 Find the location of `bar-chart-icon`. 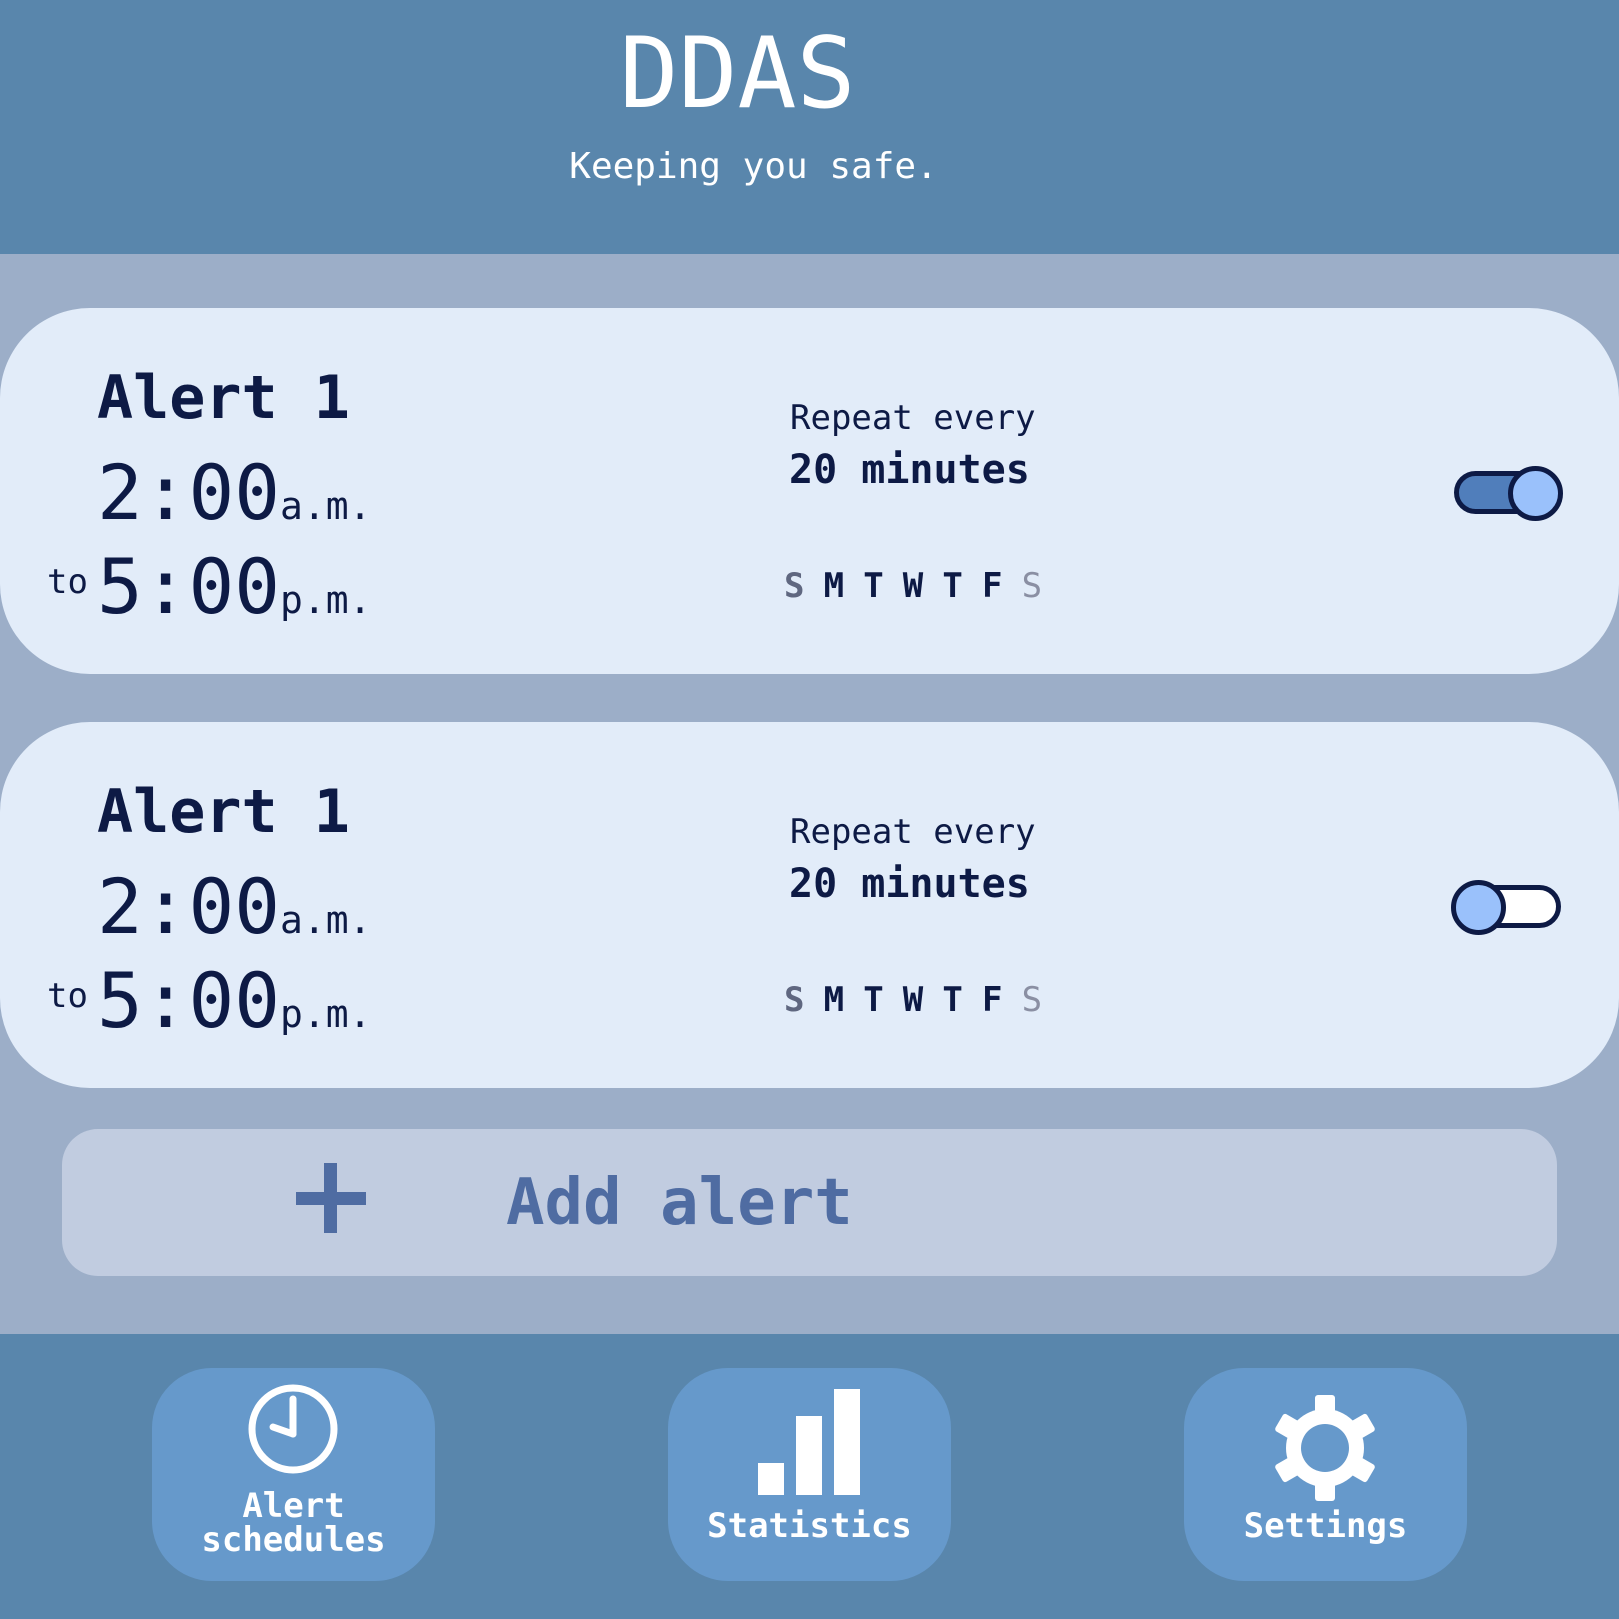

bar-chart-icon is located at coordinates (809, 1442).